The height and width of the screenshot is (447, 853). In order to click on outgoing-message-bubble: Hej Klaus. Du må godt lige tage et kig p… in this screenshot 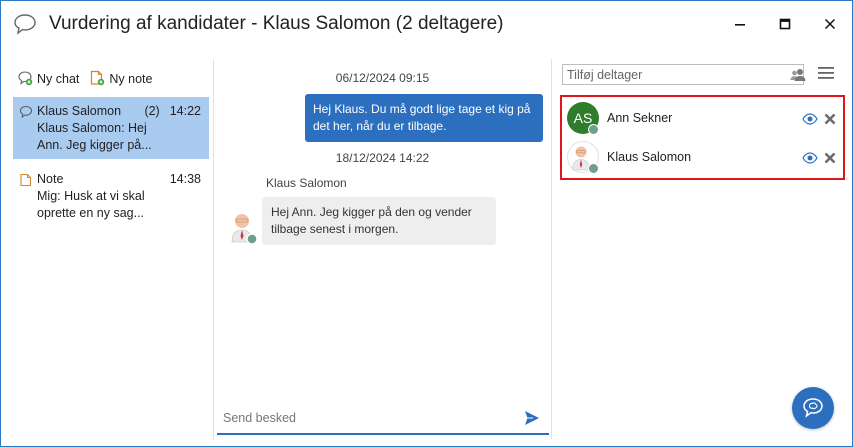, I will do `click(424, 118)`.